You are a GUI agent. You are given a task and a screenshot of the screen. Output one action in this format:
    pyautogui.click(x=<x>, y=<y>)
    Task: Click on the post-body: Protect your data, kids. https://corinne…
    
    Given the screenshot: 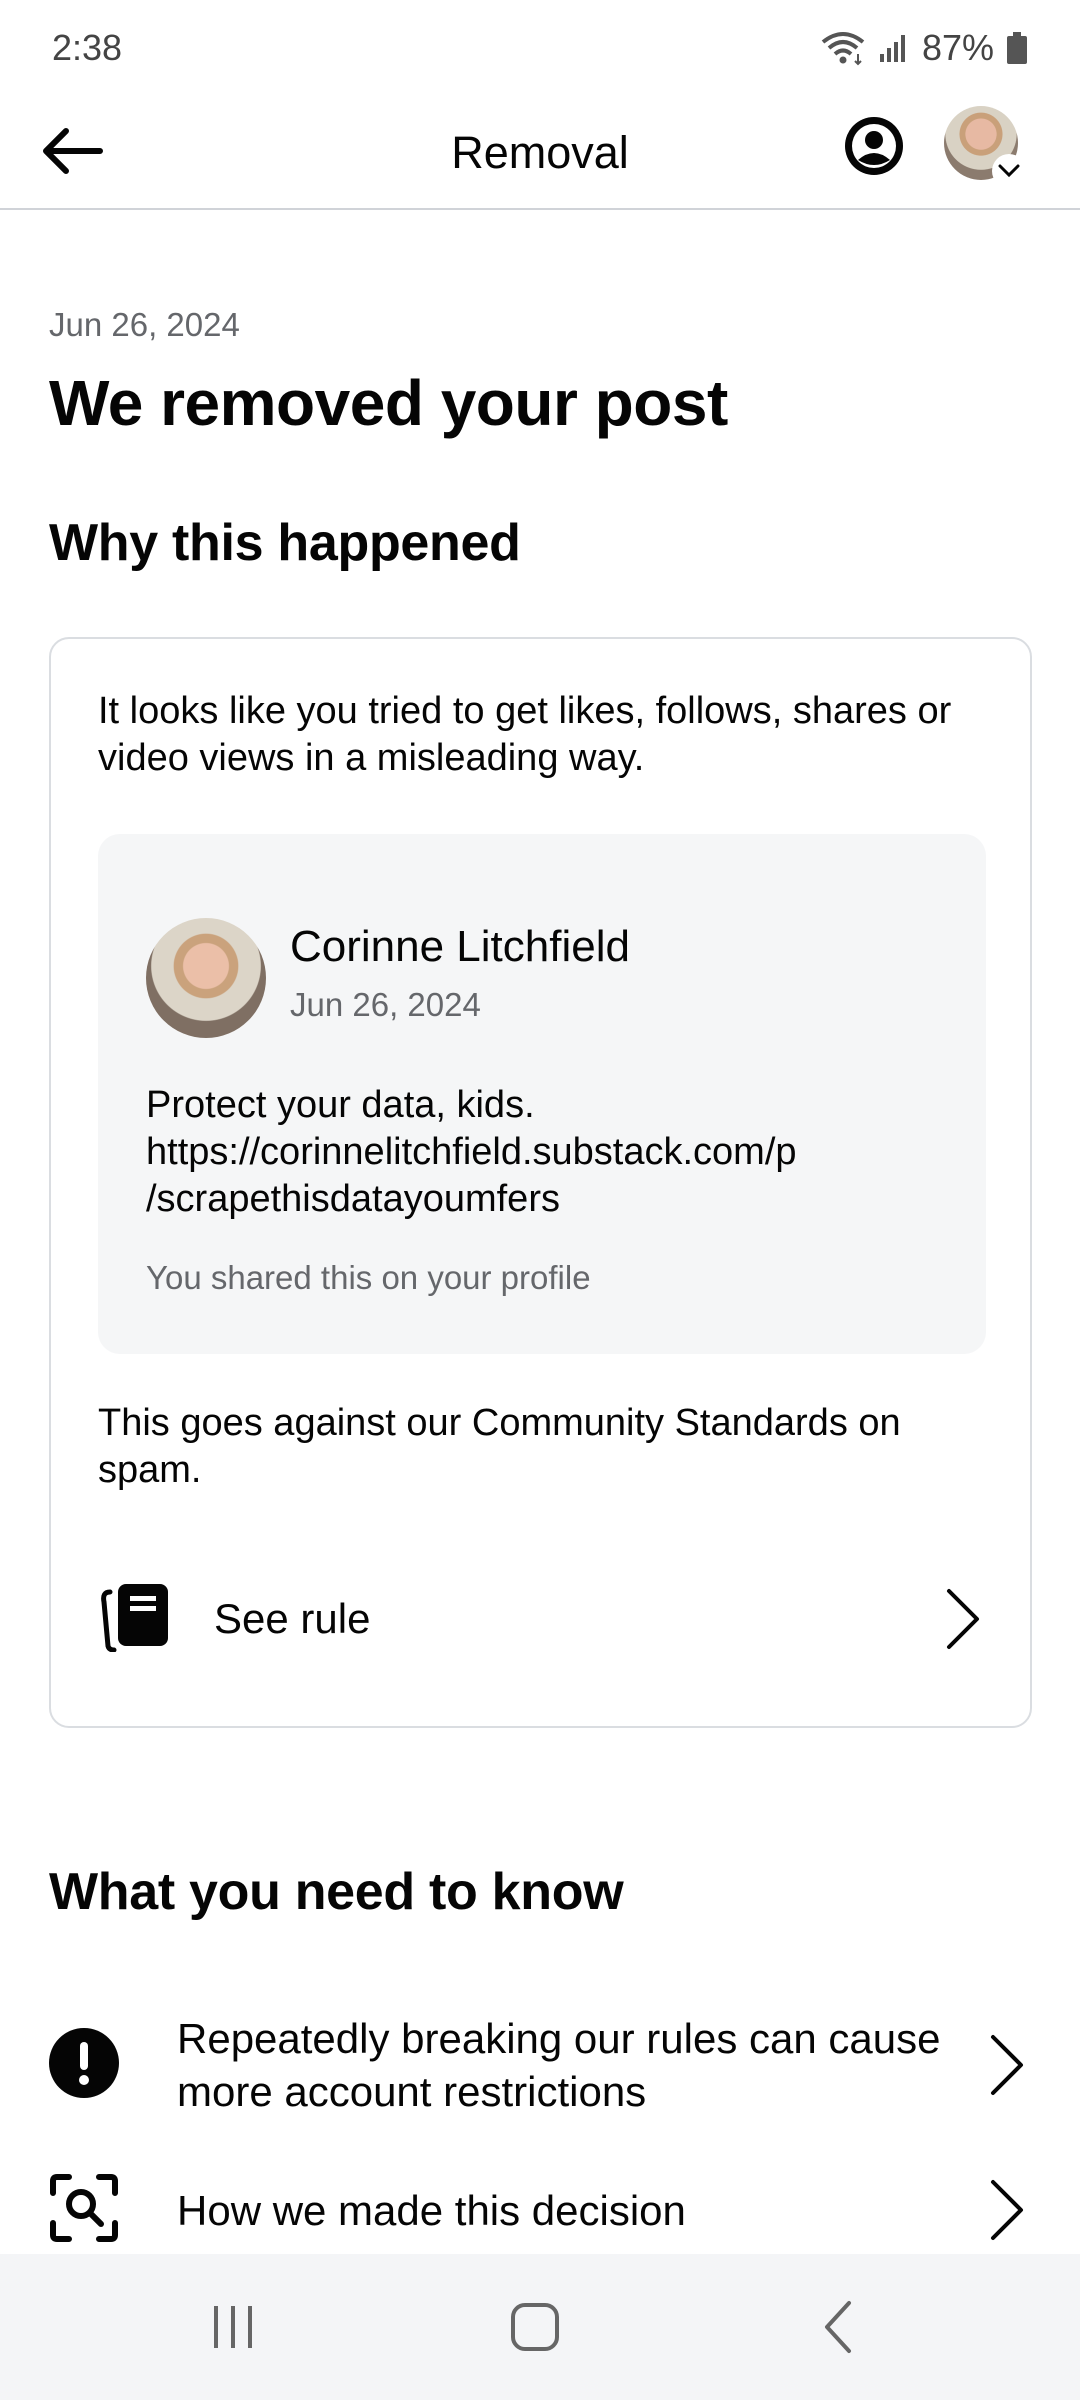 What is the action you would take?
    pyautogui.click(x=546, y=1152)
    